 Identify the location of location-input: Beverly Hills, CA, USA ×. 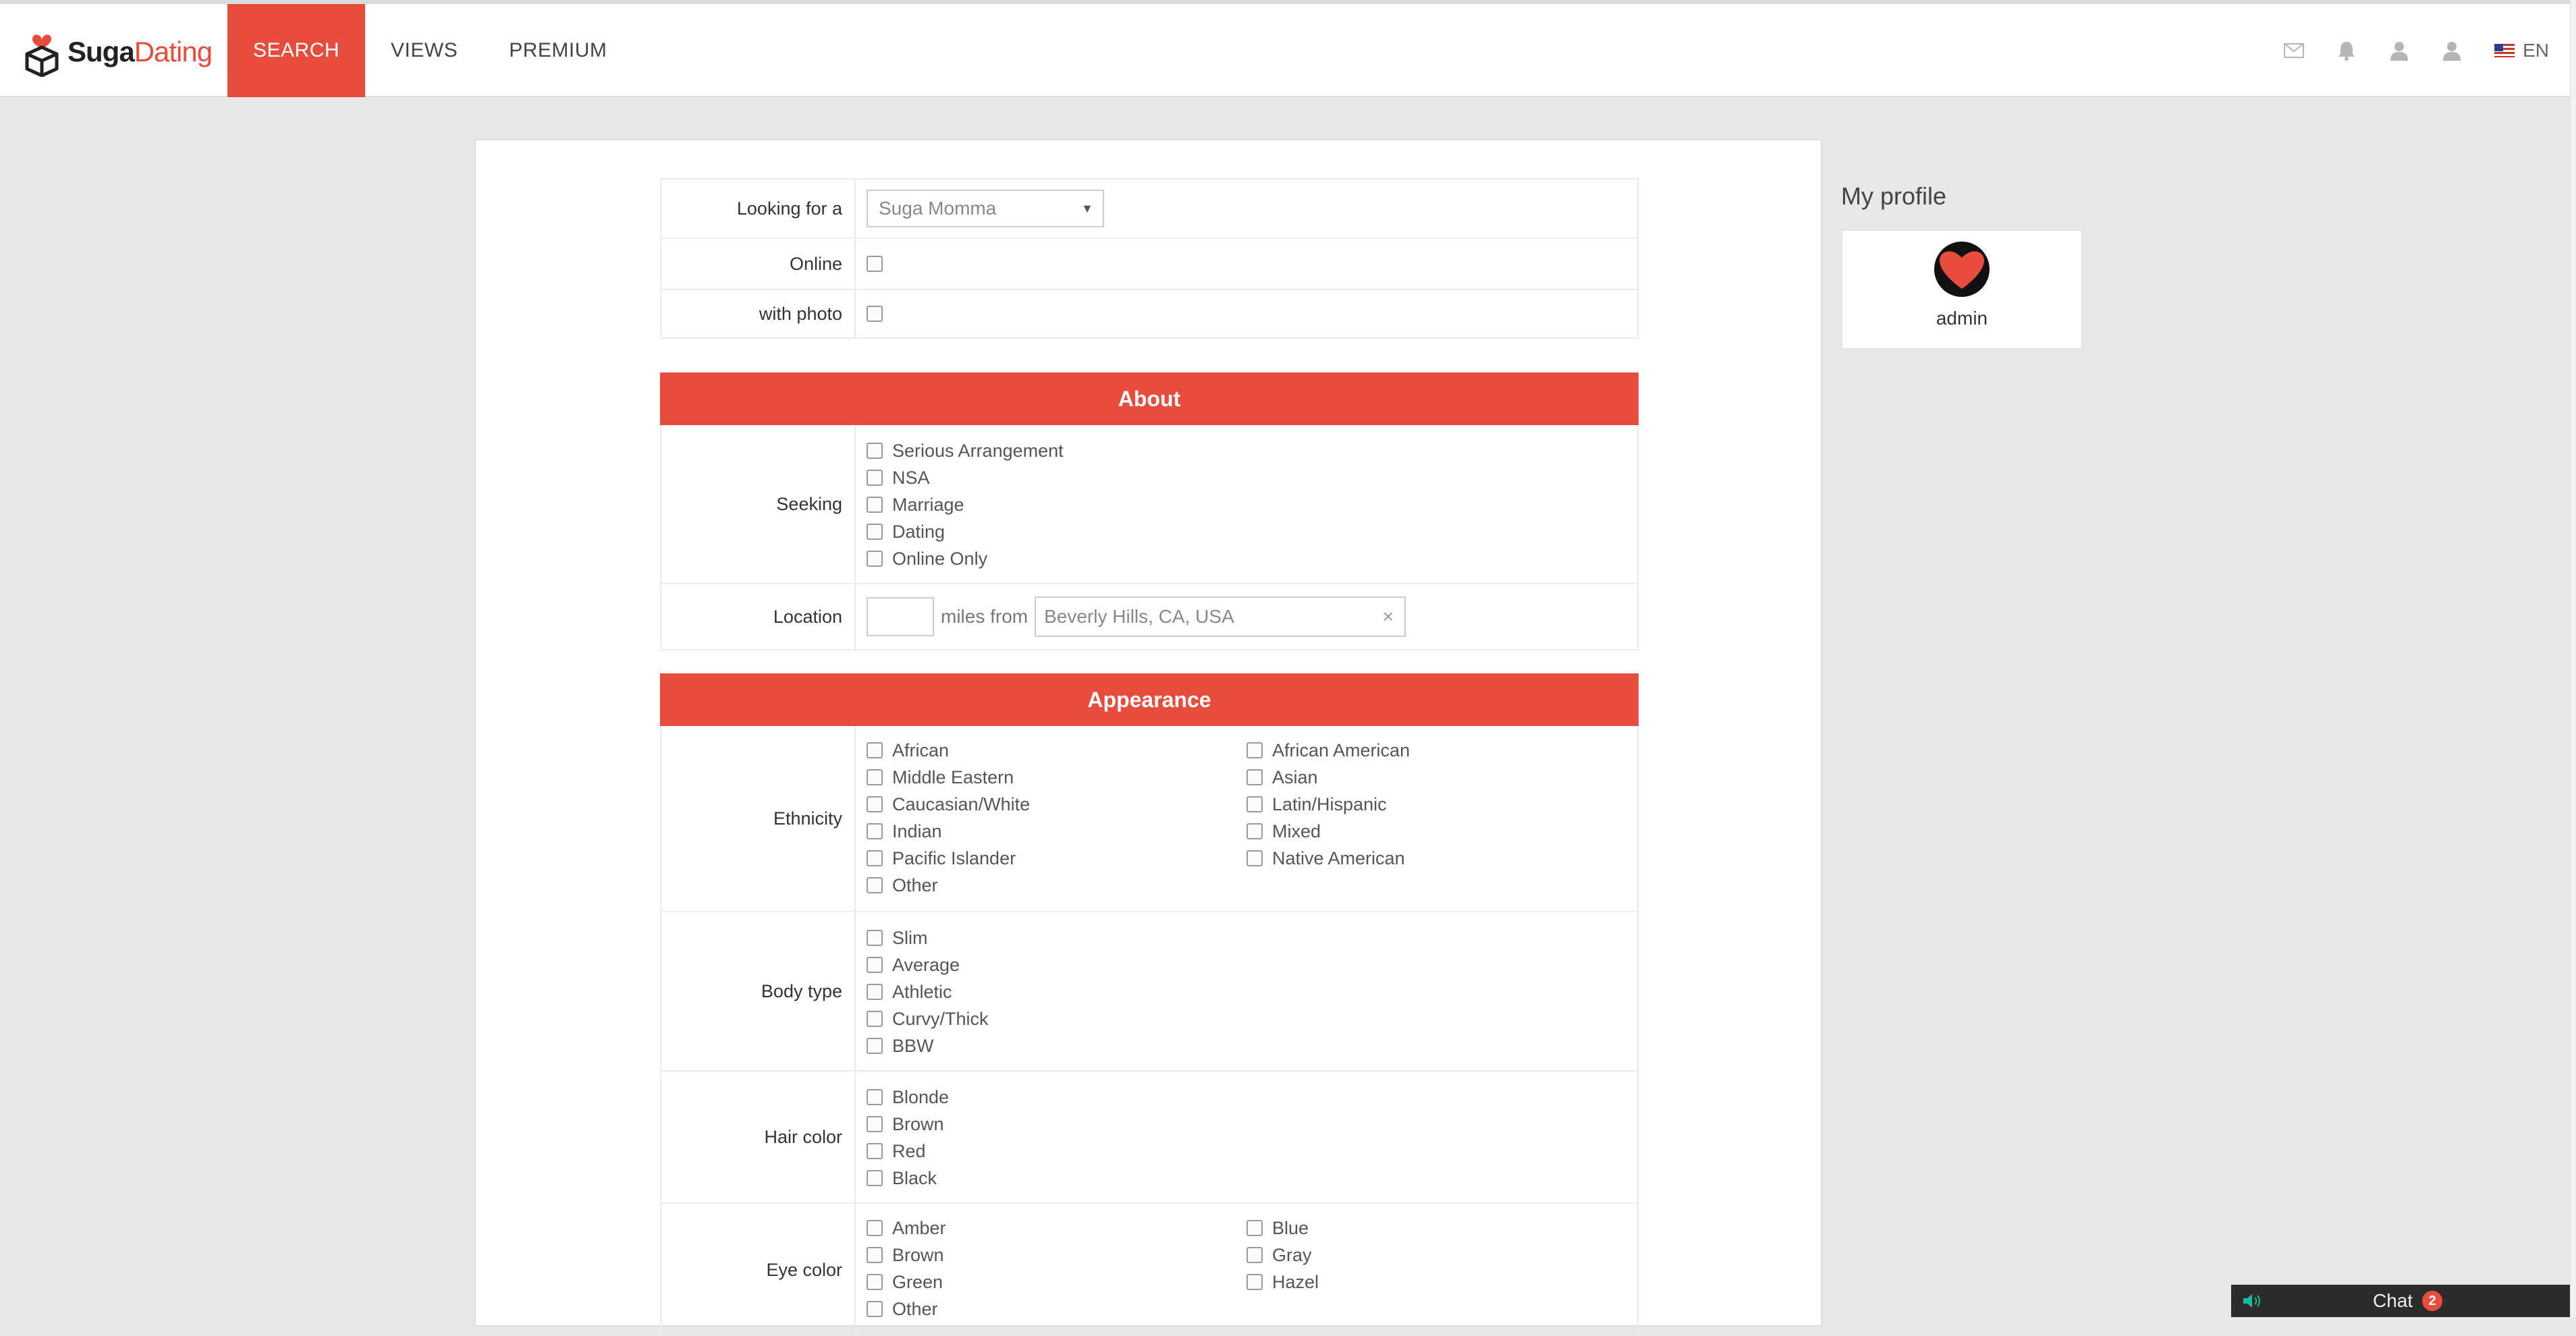
(1220, 616).